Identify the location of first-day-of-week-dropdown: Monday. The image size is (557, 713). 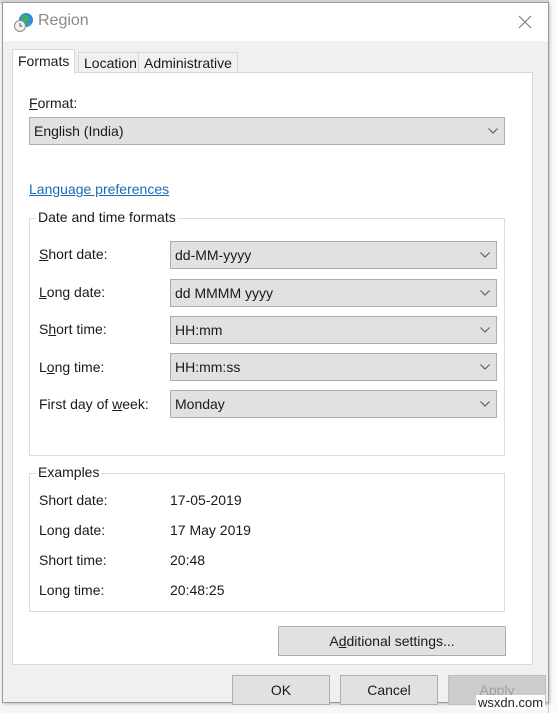
(333, 404).